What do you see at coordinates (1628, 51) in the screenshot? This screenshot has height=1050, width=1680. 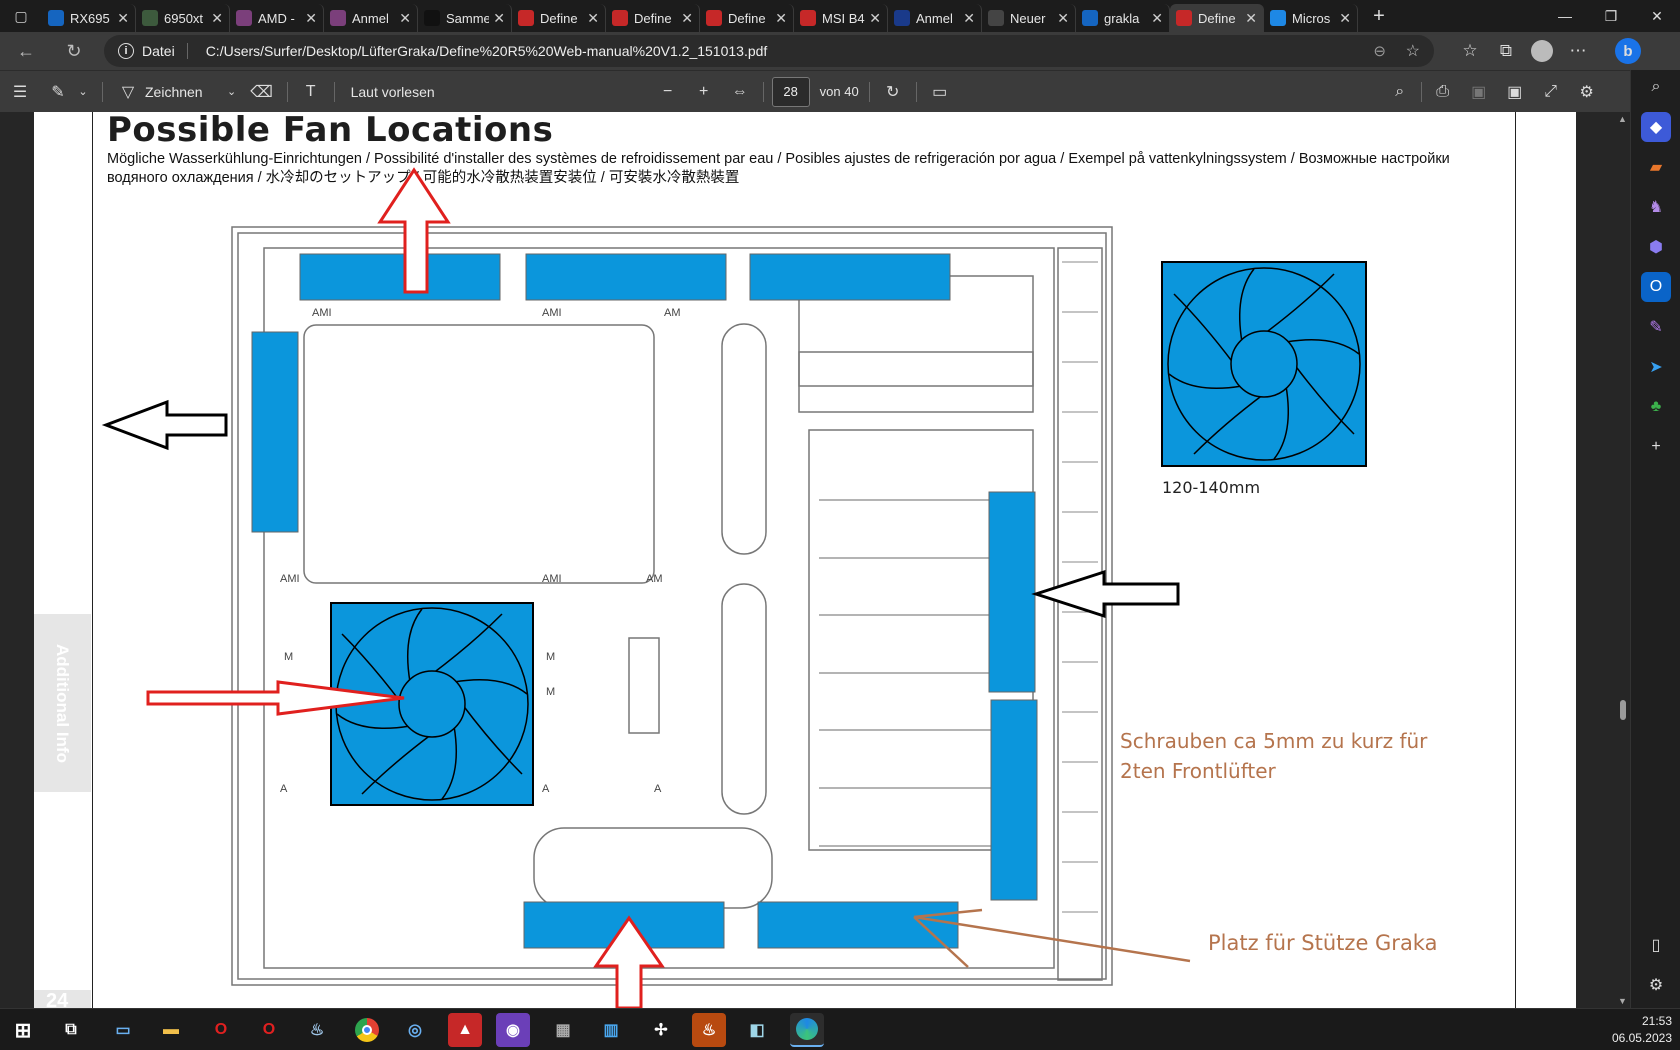 I see `bing-chat-icon: b` at bounding box center [1628, 51].